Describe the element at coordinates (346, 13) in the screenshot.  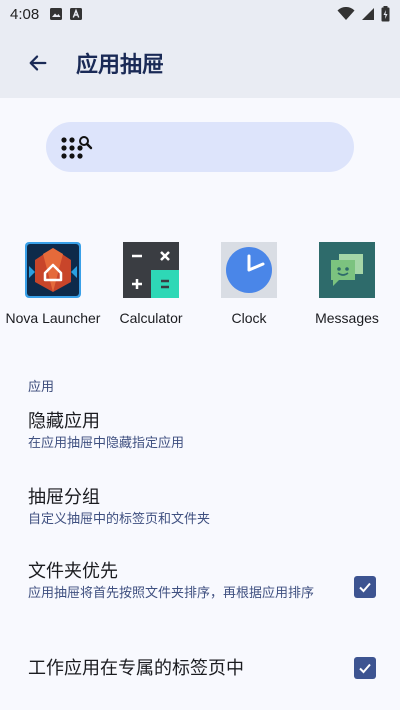
I see `wifi-icon` at that location.